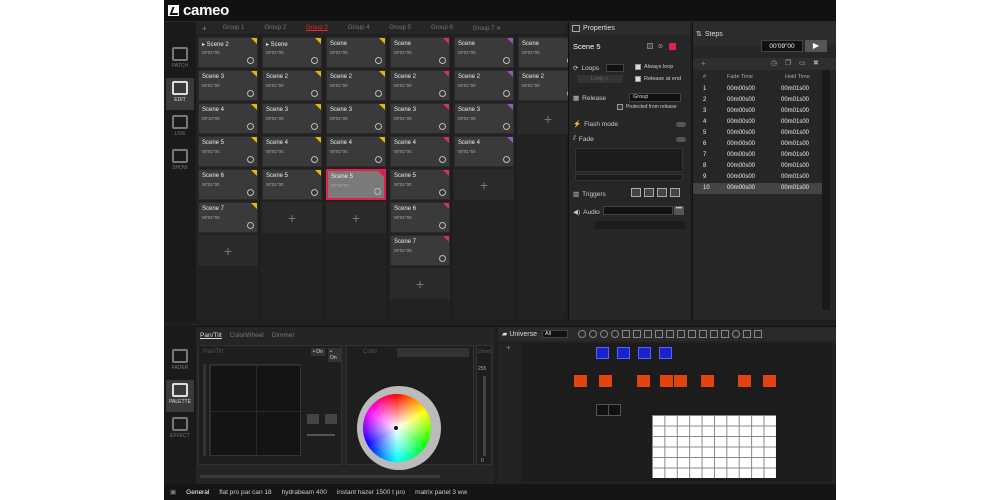 The image size is (1000, 500). I want to click on color-swatch, so click(672, 46).